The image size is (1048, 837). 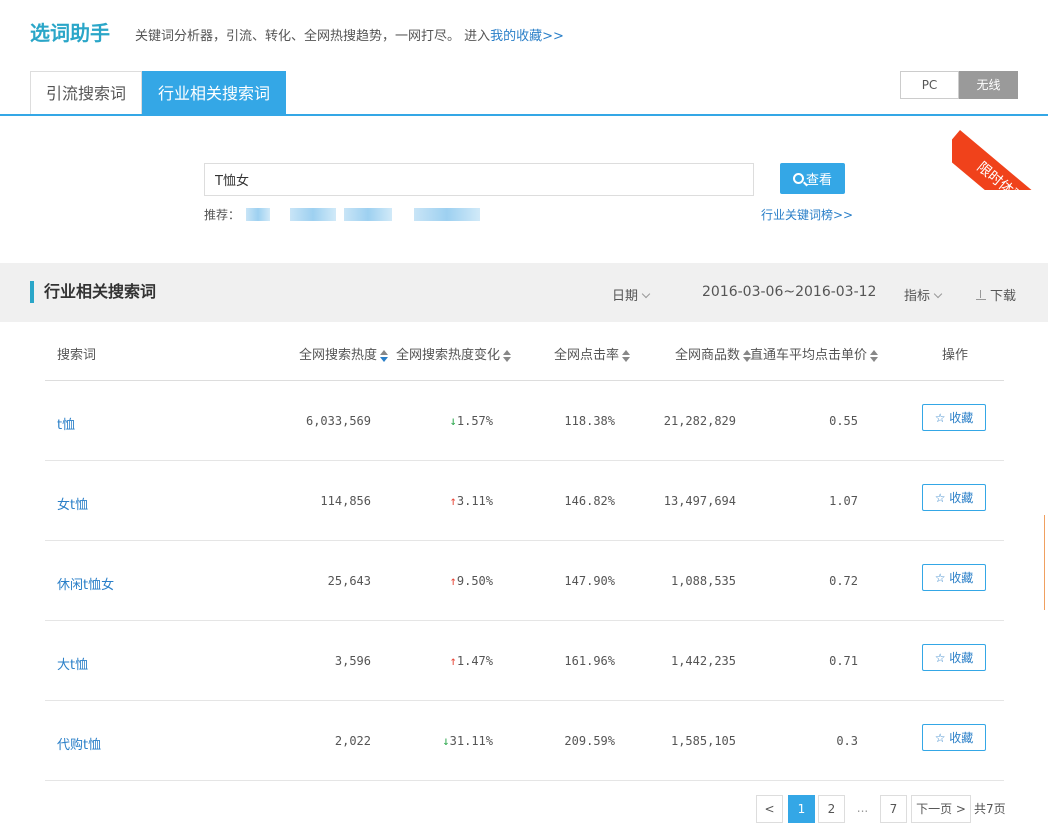 I want to click on change-value: 9.50%, so click(x=474, y=581).